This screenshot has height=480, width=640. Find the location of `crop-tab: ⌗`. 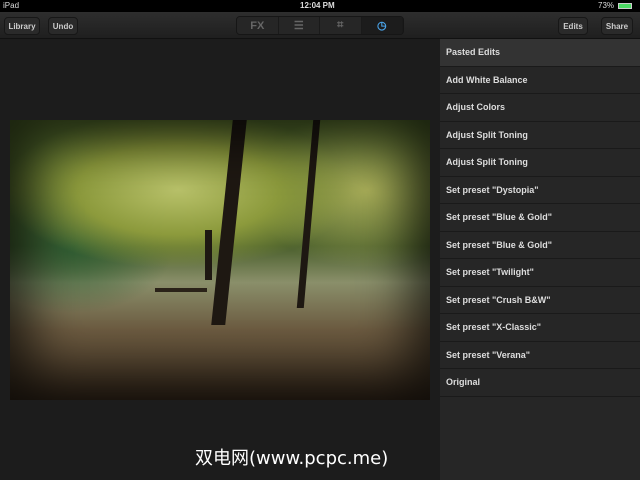

crop-tab: ⌗ is located at coordinates (341, 25).